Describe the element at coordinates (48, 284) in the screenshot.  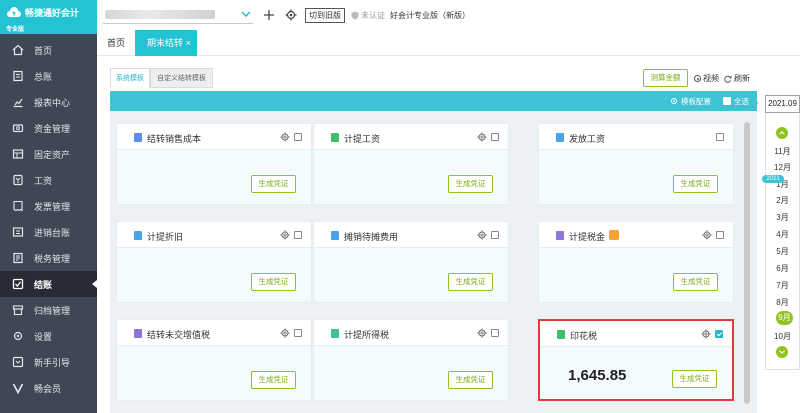
I see `sidebar-item: 结账` at that location.